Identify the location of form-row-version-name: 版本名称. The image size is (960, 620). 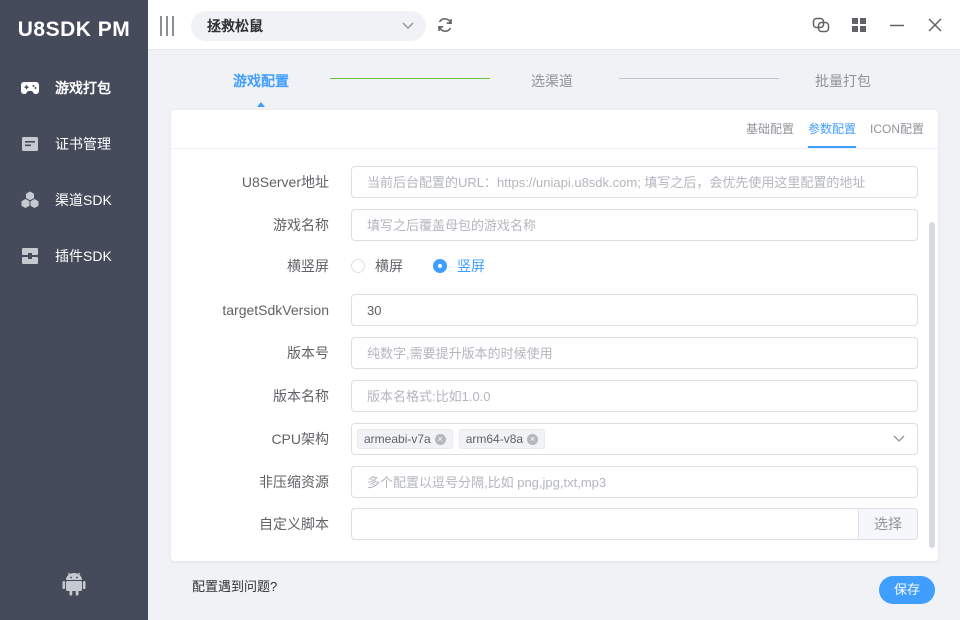
(554, 396).